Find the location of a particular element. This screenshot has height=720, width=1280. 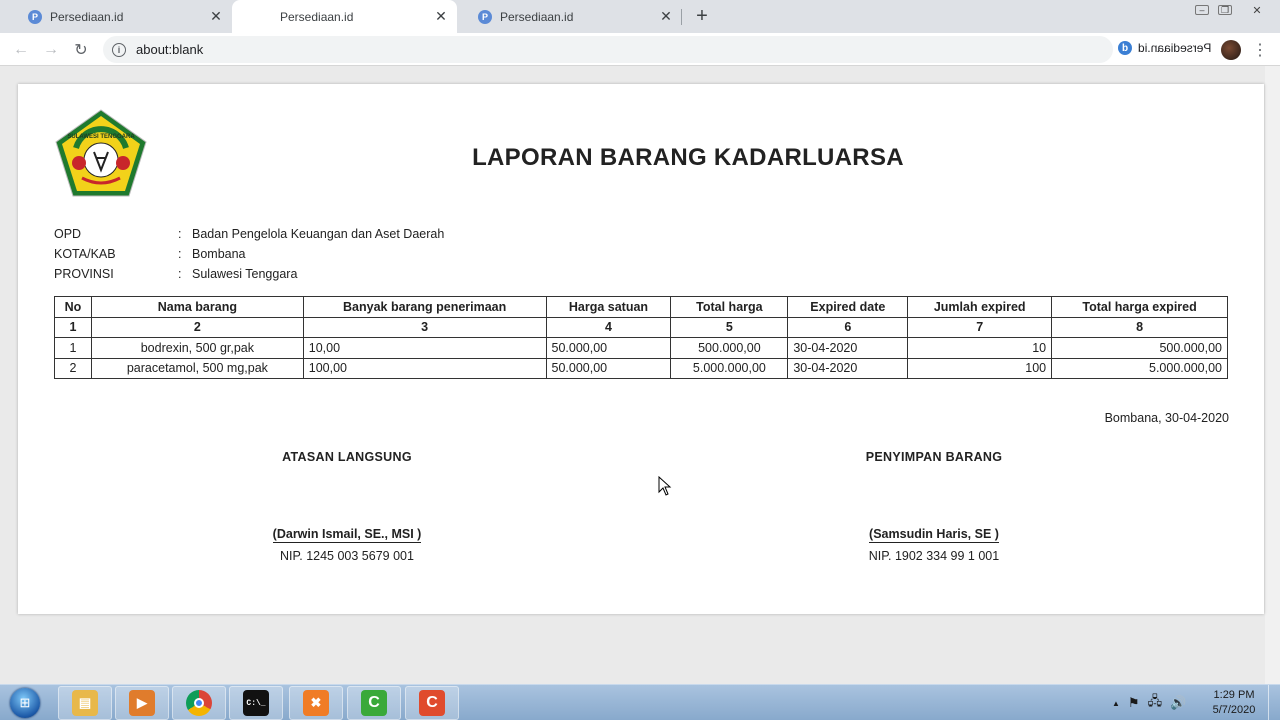

column-header: Nama barang is located at coordinates (197, 307).